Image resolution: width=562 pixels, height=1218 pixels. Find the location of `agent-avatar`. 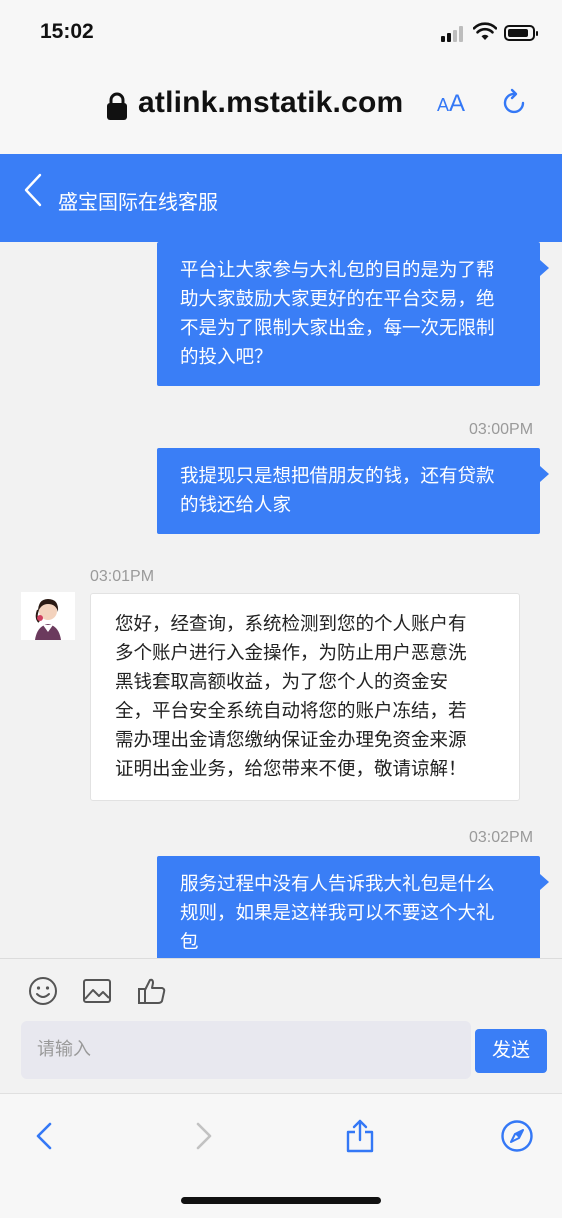

agent-avatar is located at coordinates (48, 616).